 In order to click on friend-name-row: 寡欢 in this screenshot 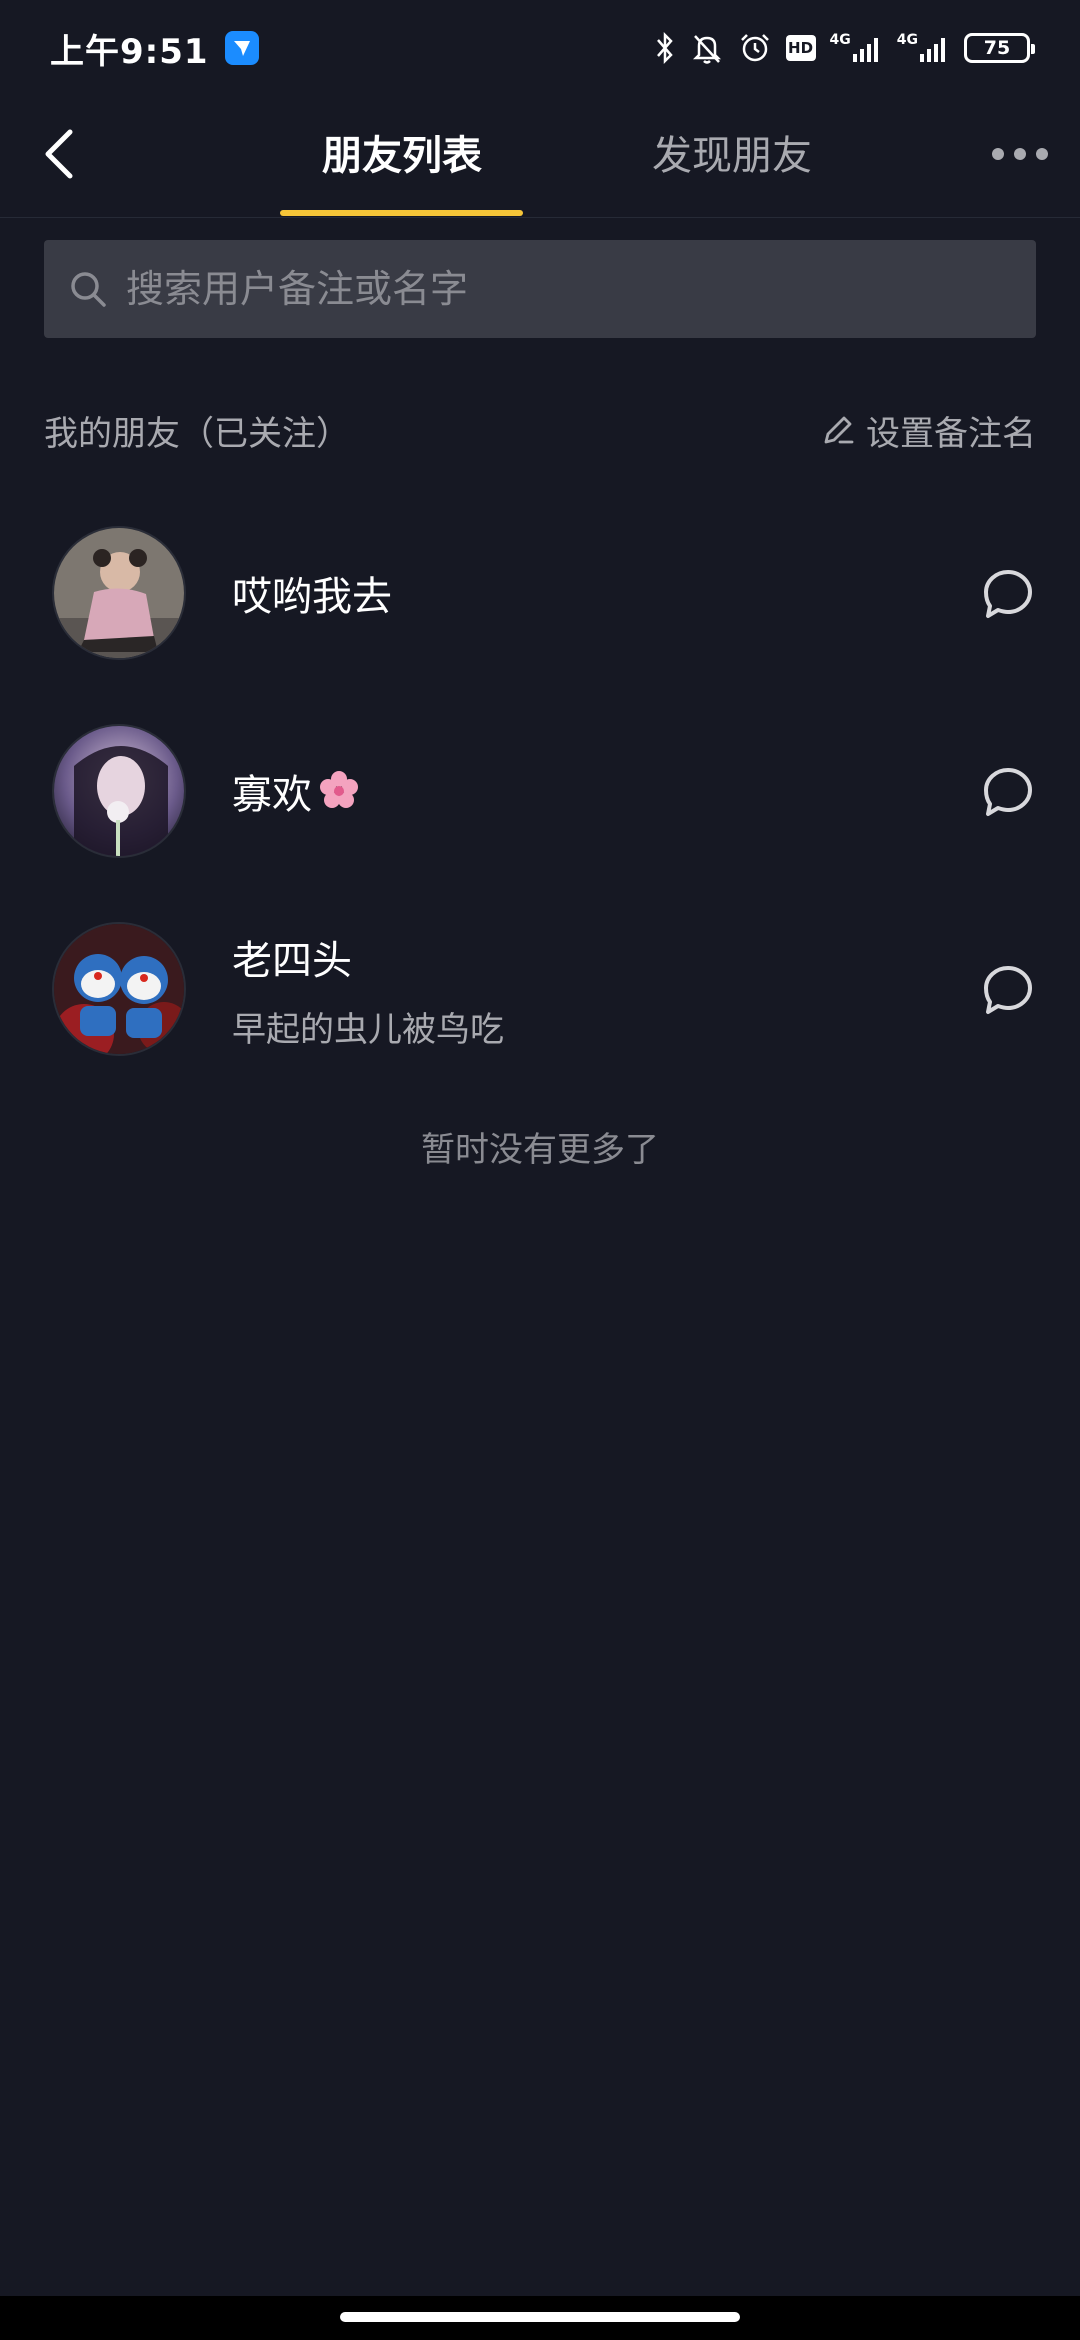, I will do `click(297, 791)`.